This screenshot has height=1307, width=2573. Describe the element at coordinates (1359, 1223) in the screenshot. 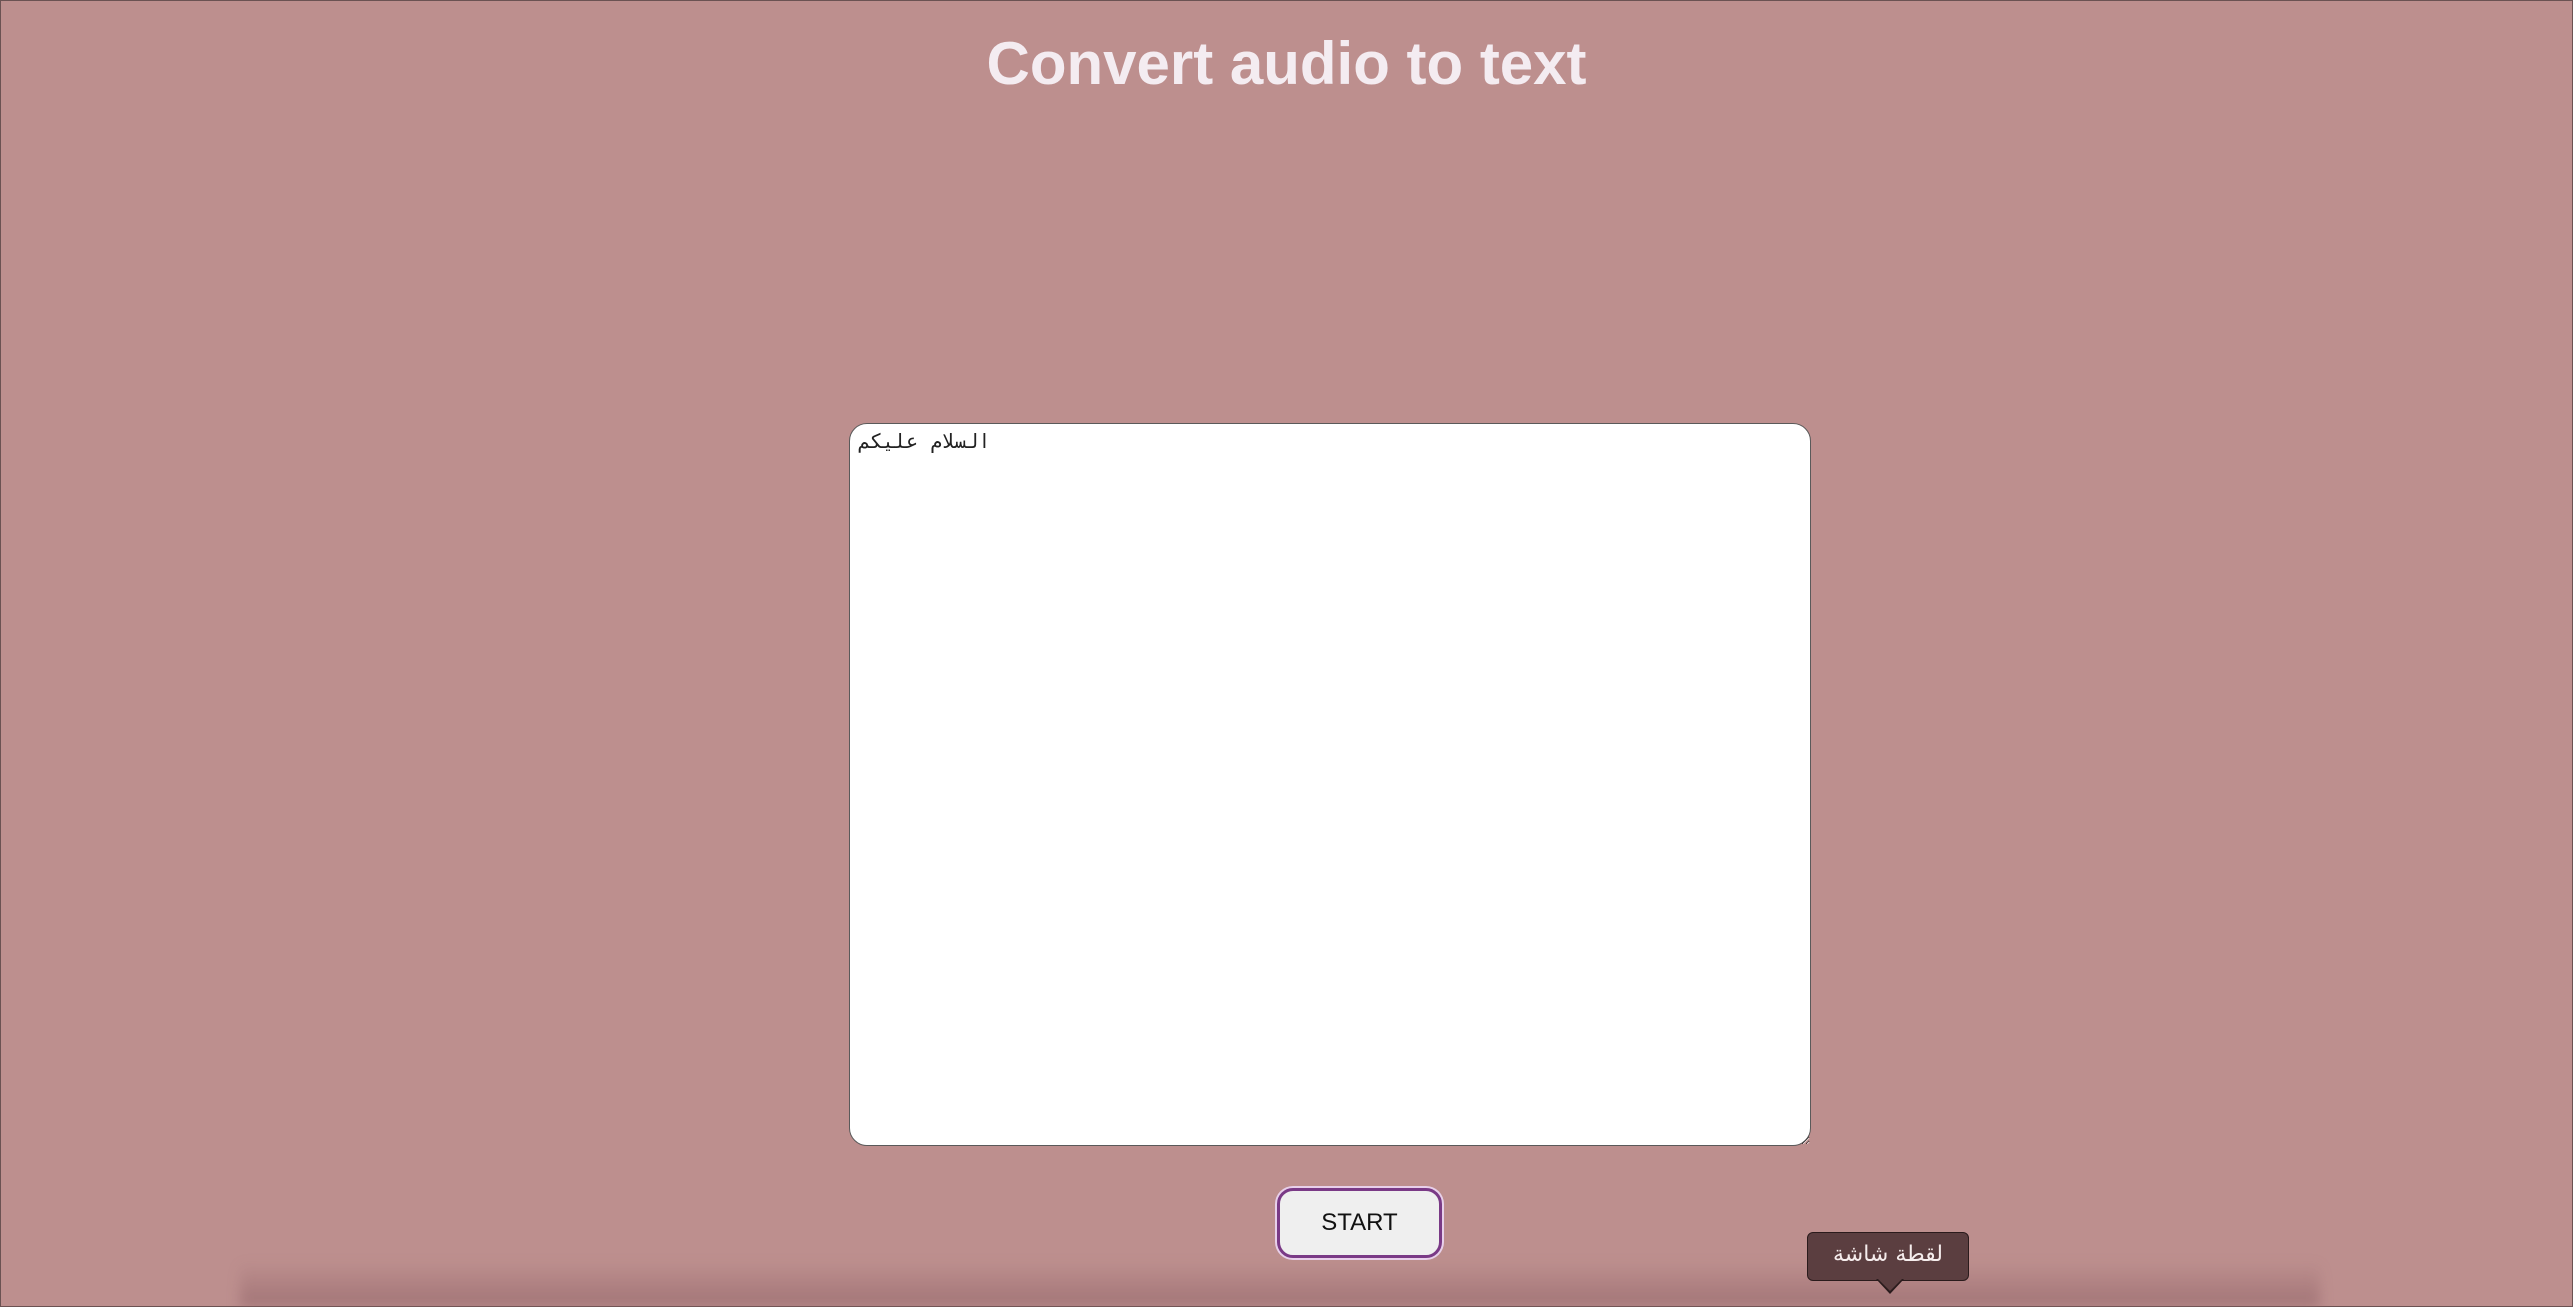

I see `start-button: START` at that location.